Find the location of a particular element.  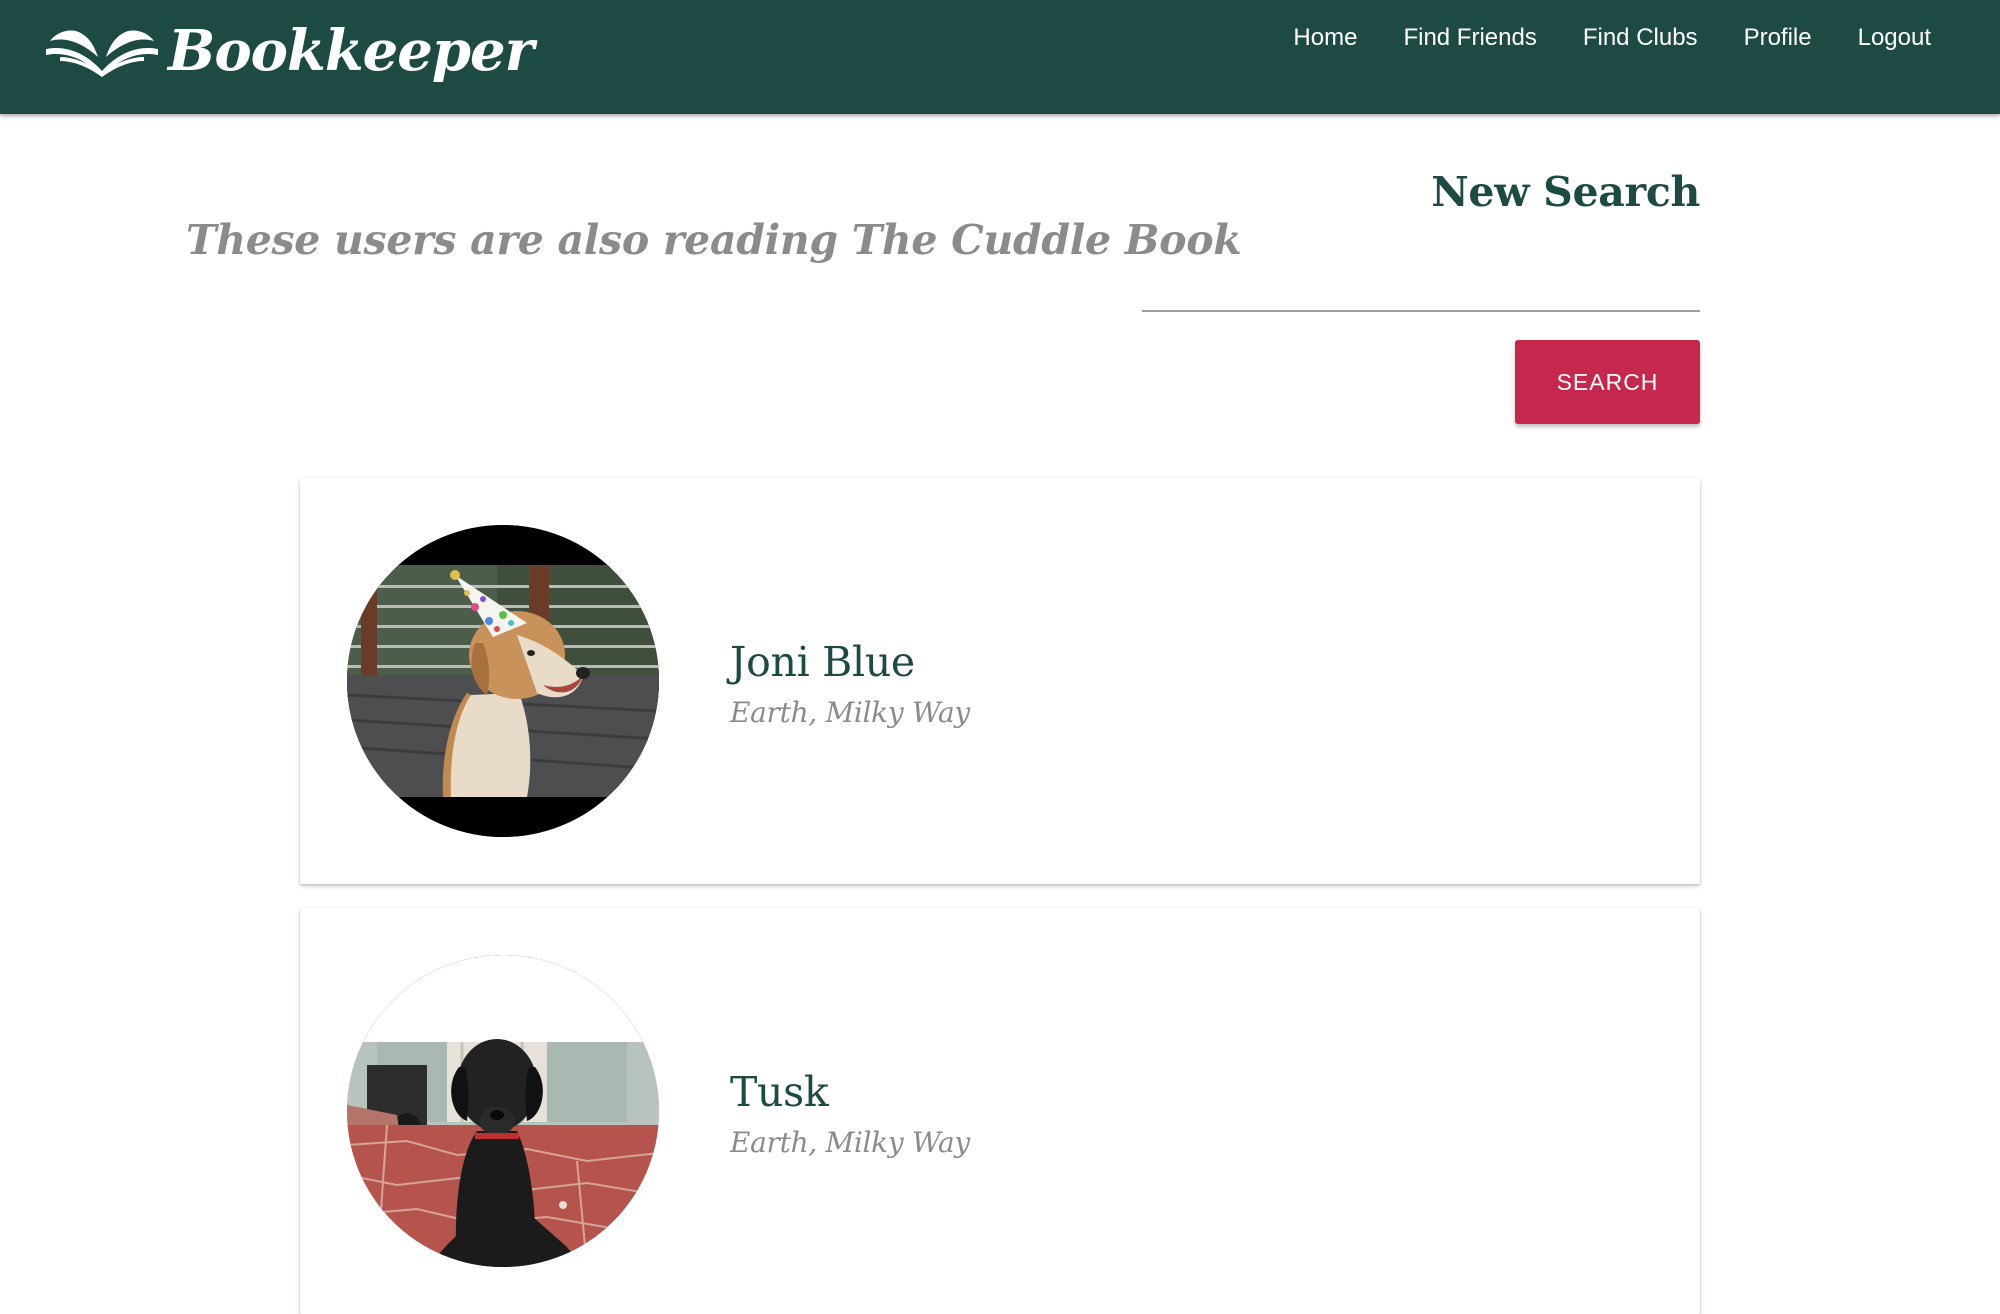

search-title: New Search is located at coordinates (1565, 192).